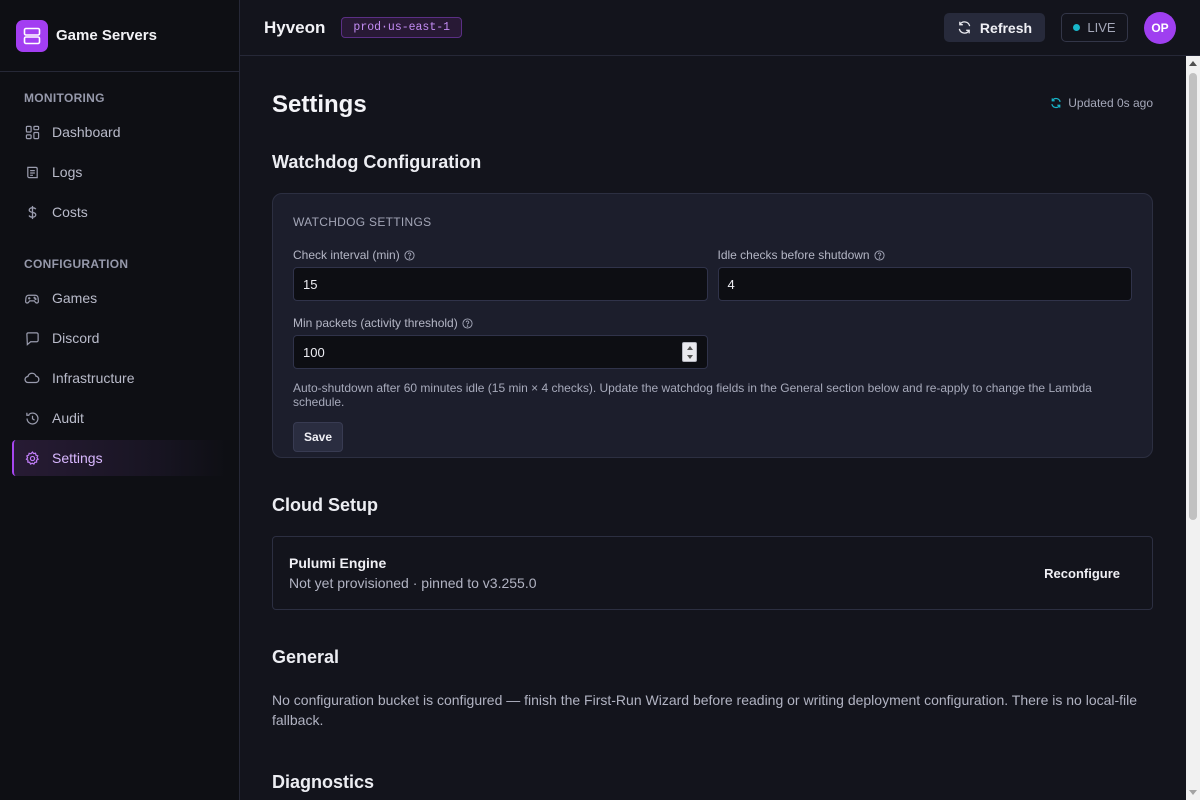 The image size is (1200, 800). Describe the element at coordinates (319, 104) in the screenshot. I see `page-title: Settings` at that location.